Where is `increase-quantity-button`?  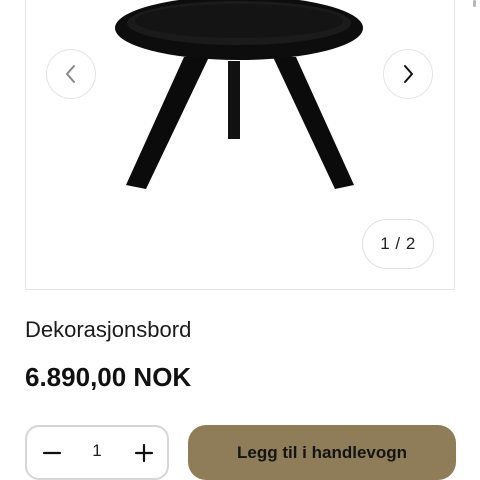
increase-quantity-button is located at coordinates (144, 453).